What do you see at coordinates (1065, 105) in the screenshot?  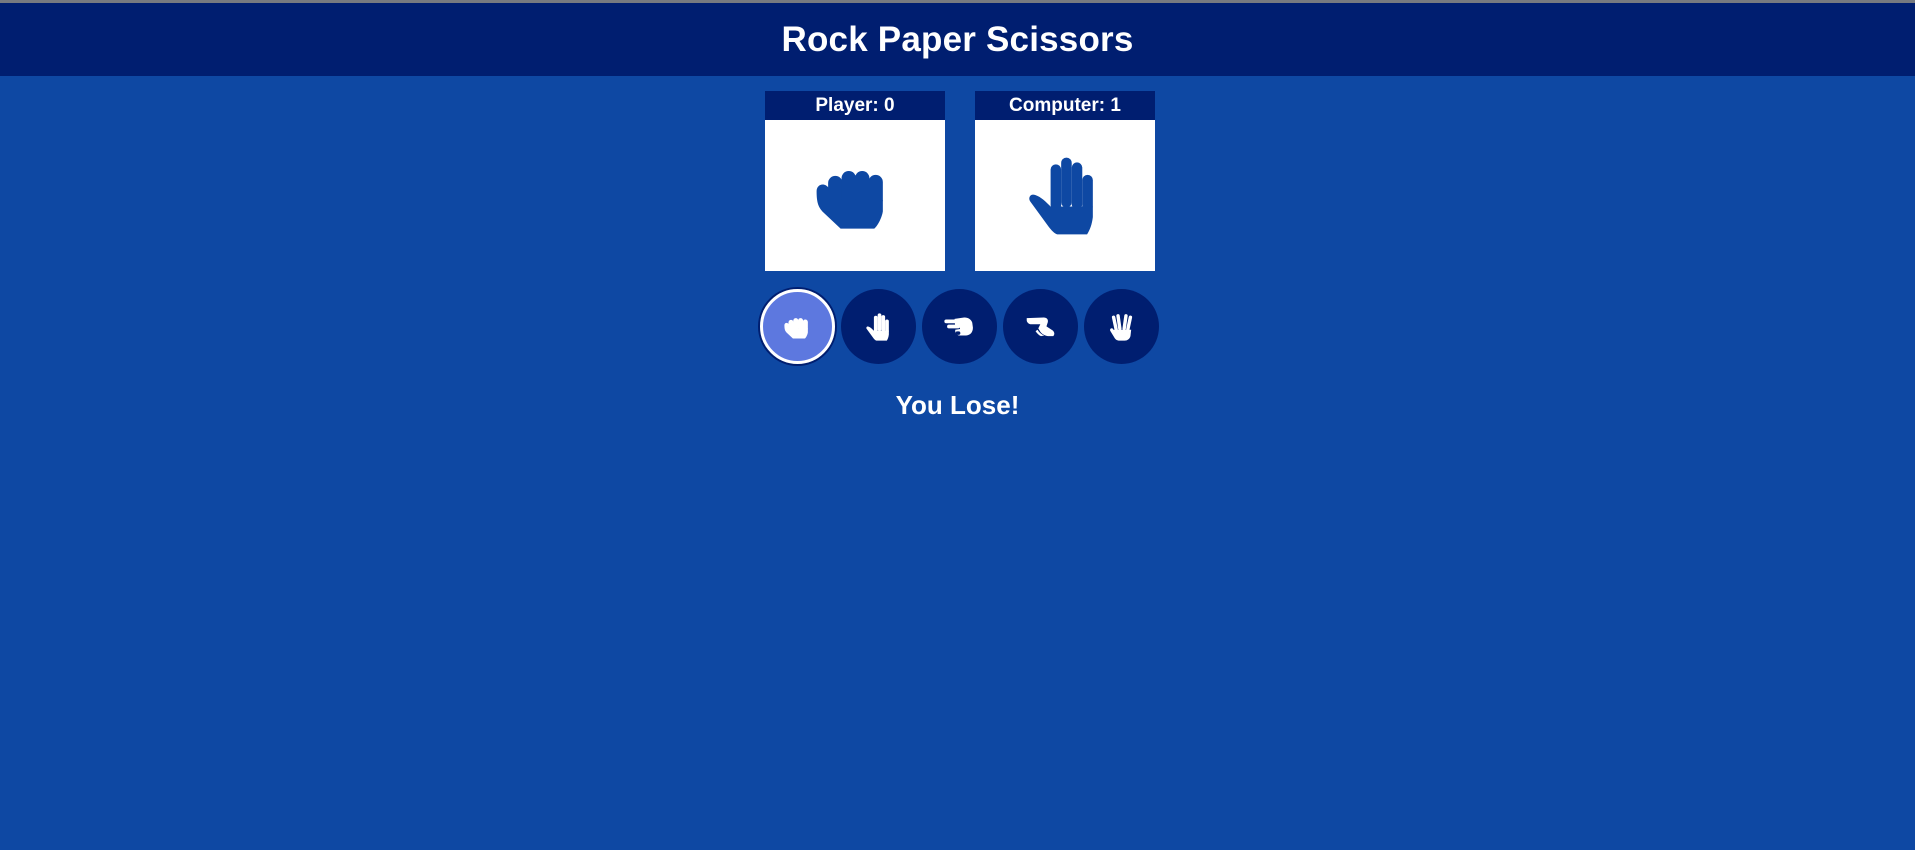 I see `computer-score-label: Computer: 1` at bounding box center [1065, 105].